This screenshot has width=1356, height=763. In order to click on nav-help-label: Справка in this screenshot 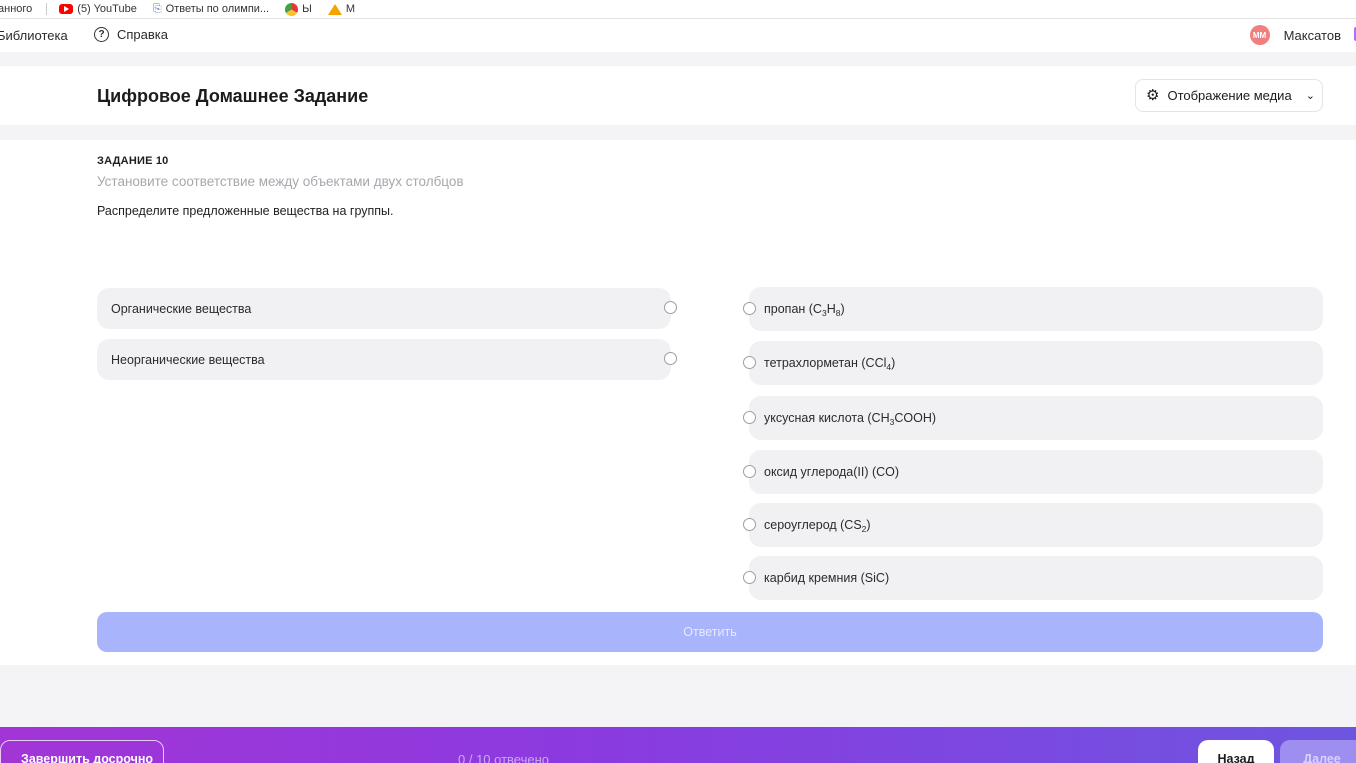, I will do `click(142, 34)`.